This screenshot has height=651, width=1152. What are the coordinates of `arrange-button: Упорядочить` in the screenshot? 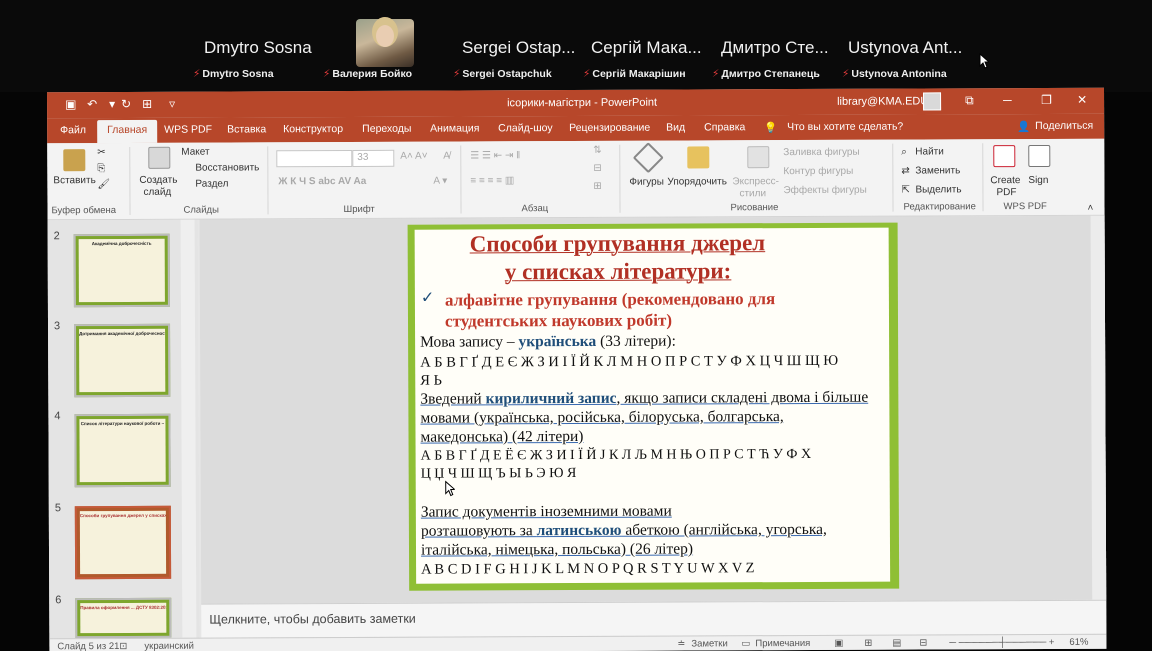 It's located at (697, 181).